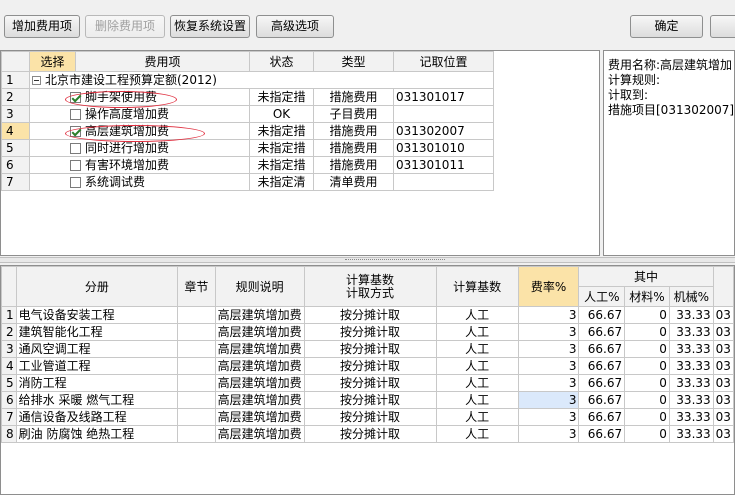 This screenshot has width=735, height=495. I want to click on fee-item-cell: 有害环境增加费, so click(139, 165).